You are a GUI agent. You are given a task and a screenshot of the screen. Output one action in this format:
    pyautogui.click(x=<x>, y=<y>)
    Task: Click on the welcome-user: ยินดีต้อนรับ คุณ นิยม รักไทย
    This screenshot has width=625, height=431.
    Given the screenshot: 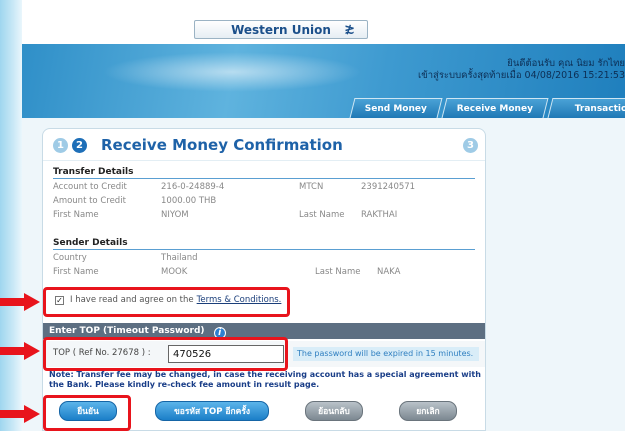 What is the action you would take?
    pyautogui.click(x=566, y=63)
    